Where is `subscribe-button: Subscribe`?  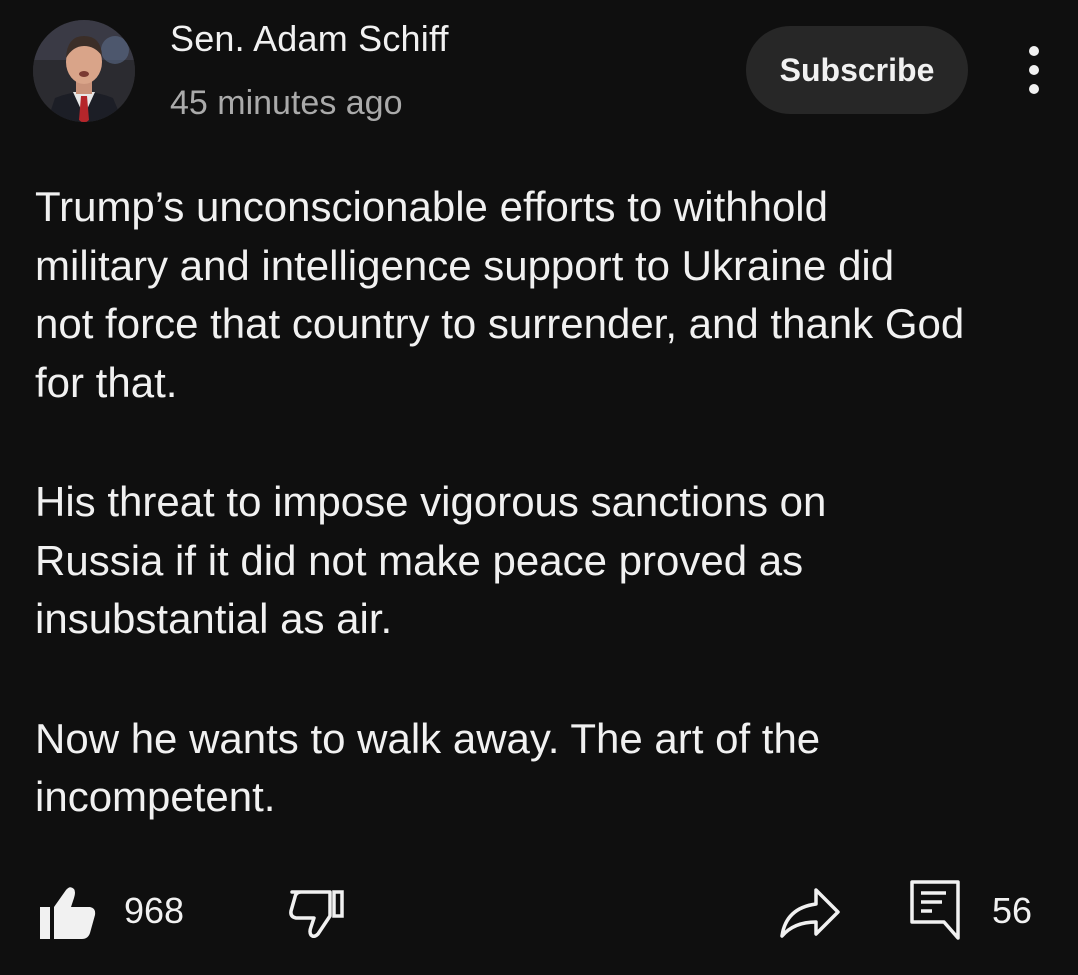
subscribe-button: Subscribe is located at coordinates (857, 70).